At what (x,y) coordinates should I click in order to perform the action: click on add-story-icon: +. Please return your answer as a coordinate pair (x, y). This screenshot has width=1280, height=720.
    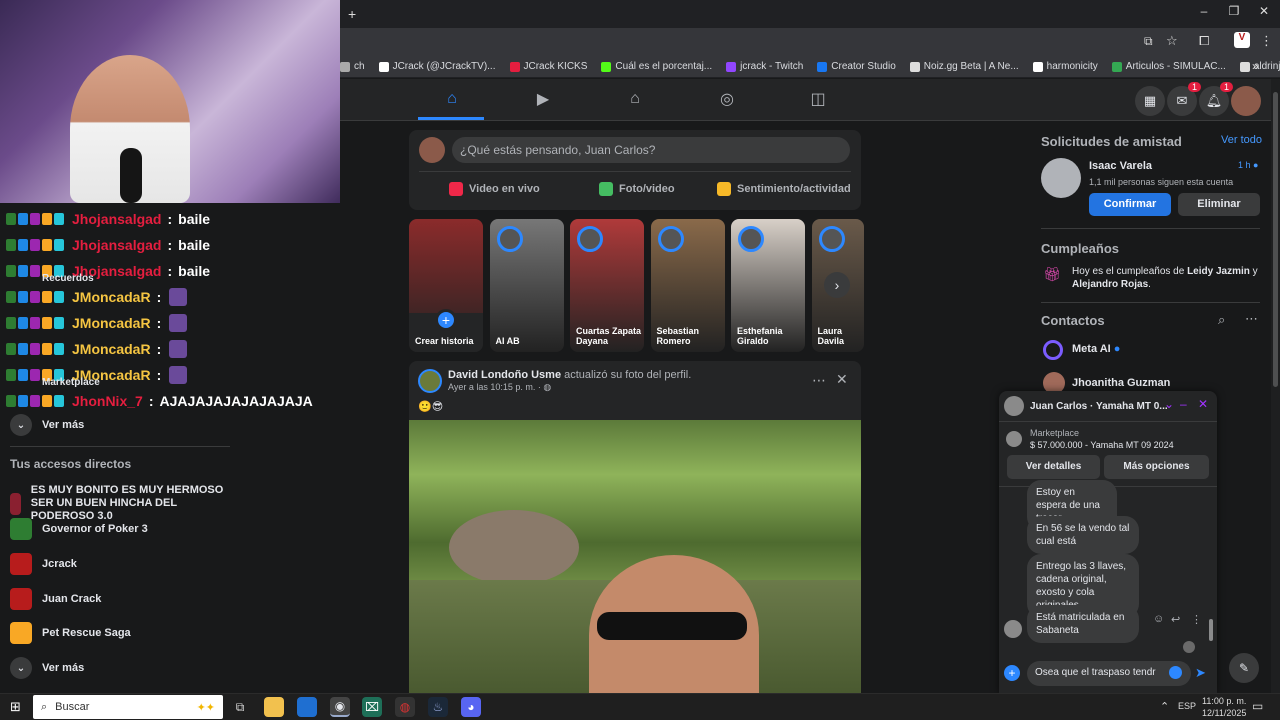
    Looking at the image, I should click on (446, 320).